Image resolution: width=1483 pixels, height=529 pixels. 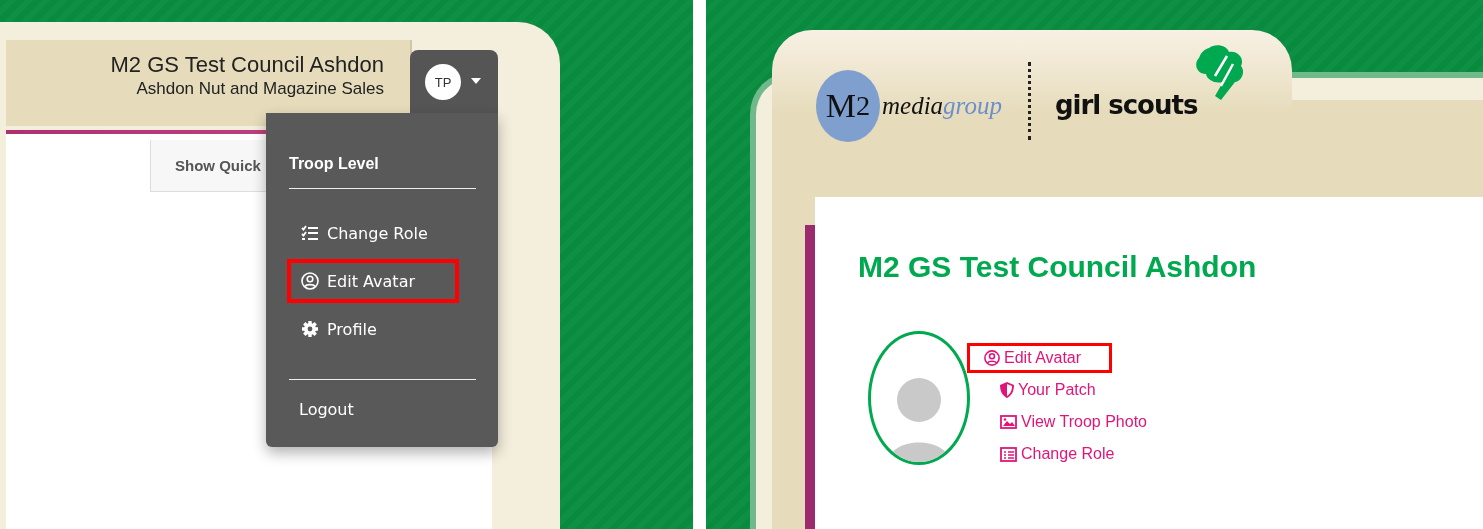 I want to click on profile-link: View Troop Photo, so click(x=1066, y=422).